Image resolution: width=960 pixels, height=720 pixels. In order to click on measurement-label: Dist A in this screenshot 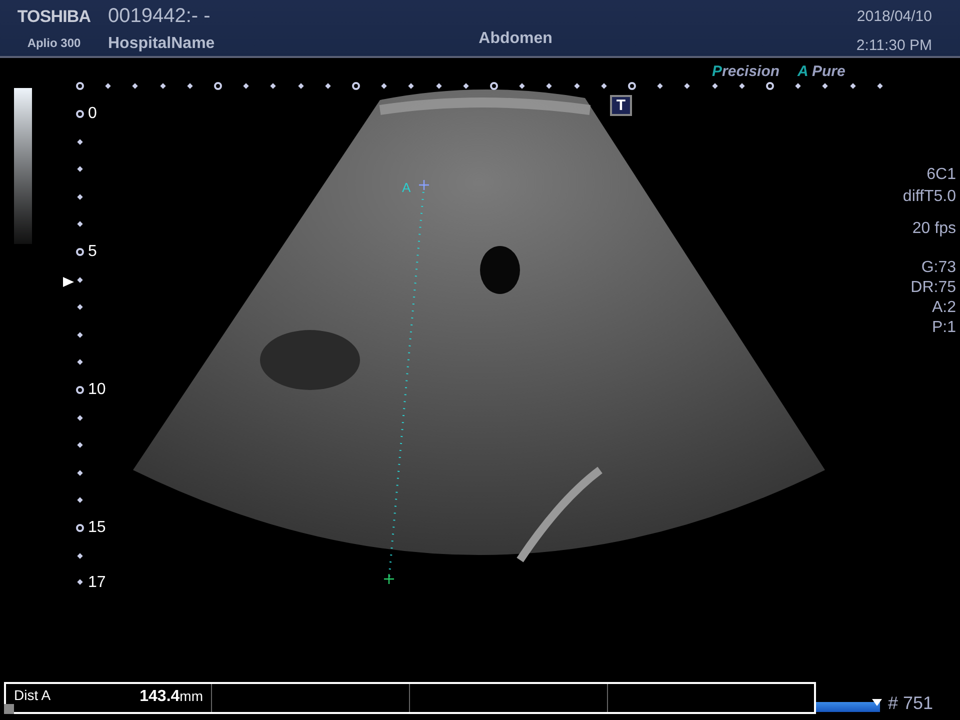, I will do `click(32, 695)`.